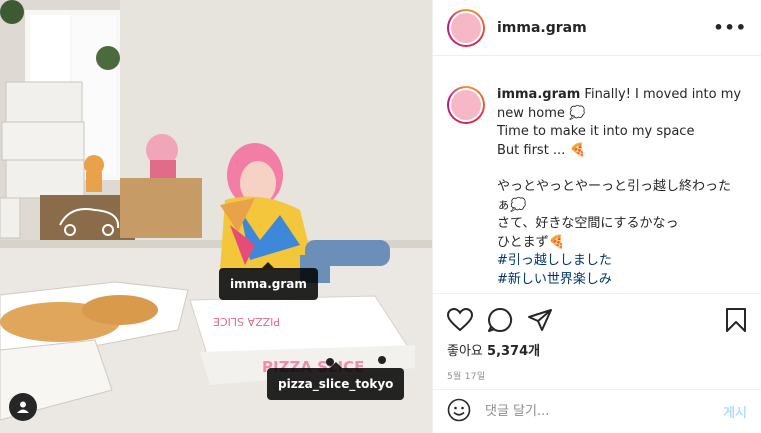 Image resolution: width=761 pixels, height=433 pixels. What do you see at coordinates (597, 363) in the screenshot?
I see `action-section: 좋아요 5,374개 5월 17일 게시` at bounding box center [597, 363].